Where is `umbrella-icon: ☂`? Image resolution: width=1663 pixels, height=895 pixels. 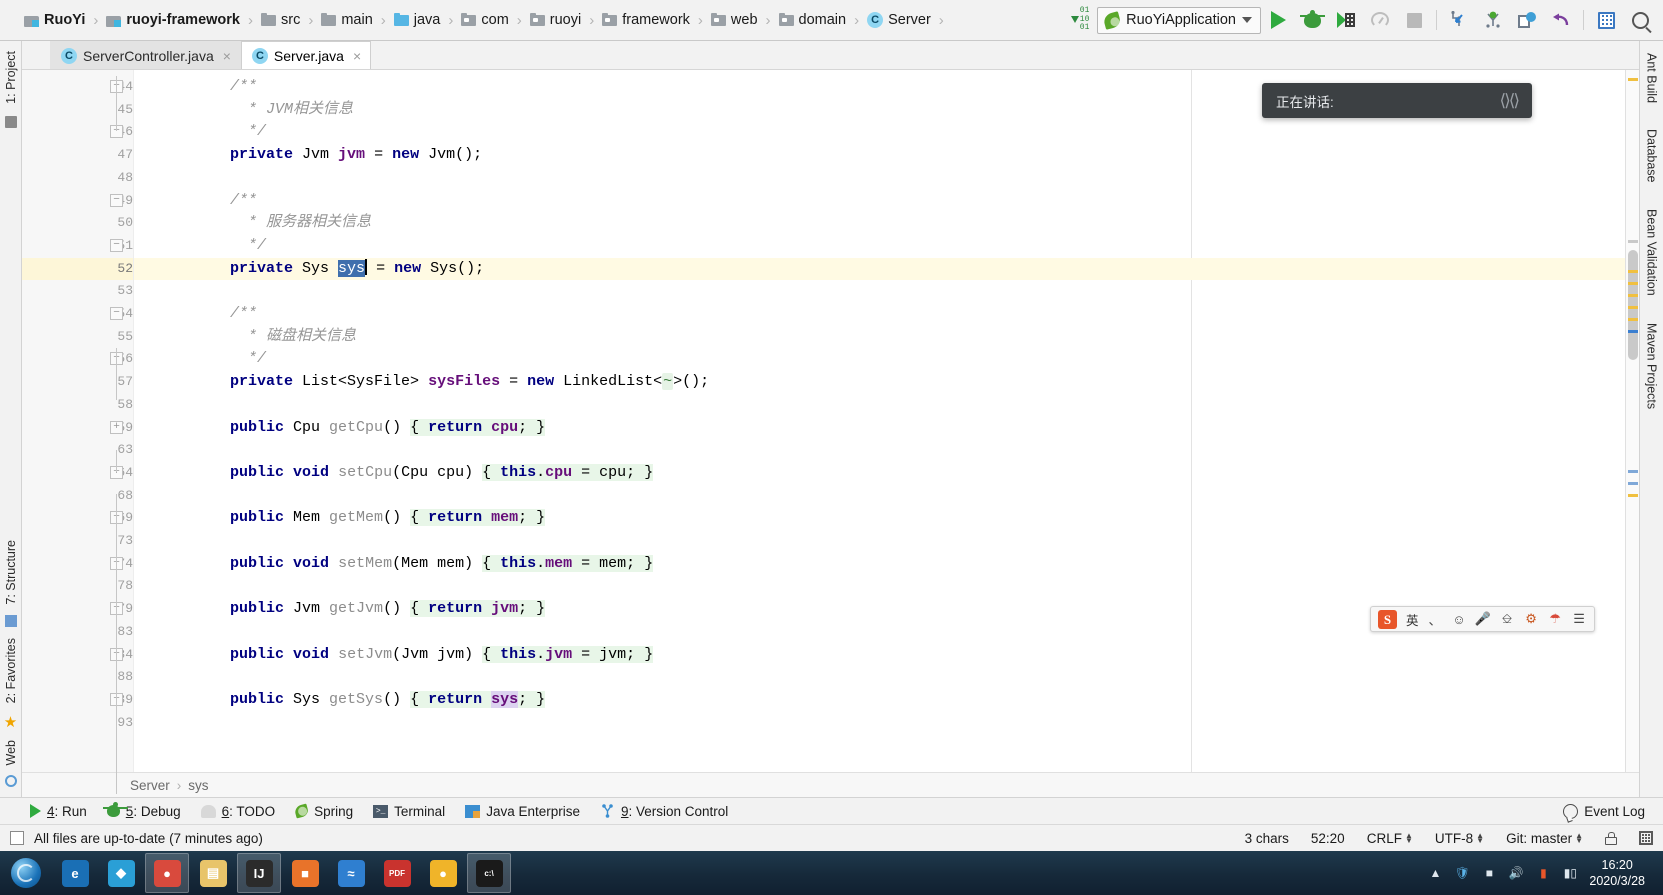 umbrella-icon: ☂ is located at coordinates (1555, 619).